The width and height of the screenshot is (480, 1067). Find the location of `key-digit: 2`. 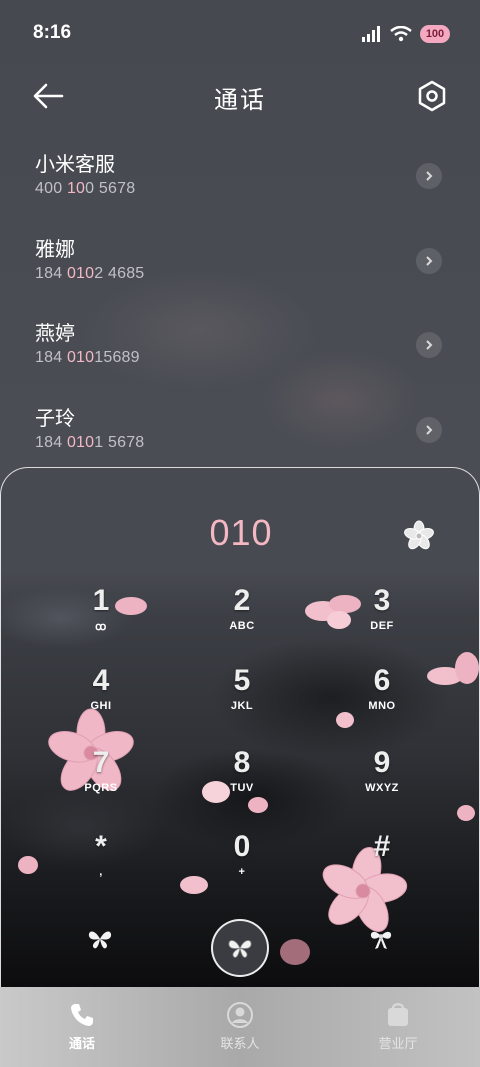

key-digit: 2 is located at coordinates (242, 600).